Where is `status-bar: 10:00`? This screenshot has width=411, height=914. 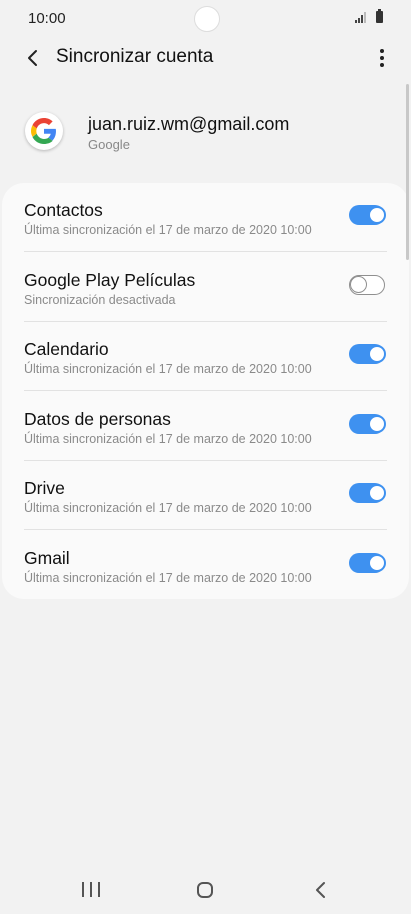 status-bar: 10:00 is located at coordinates (205, 18).